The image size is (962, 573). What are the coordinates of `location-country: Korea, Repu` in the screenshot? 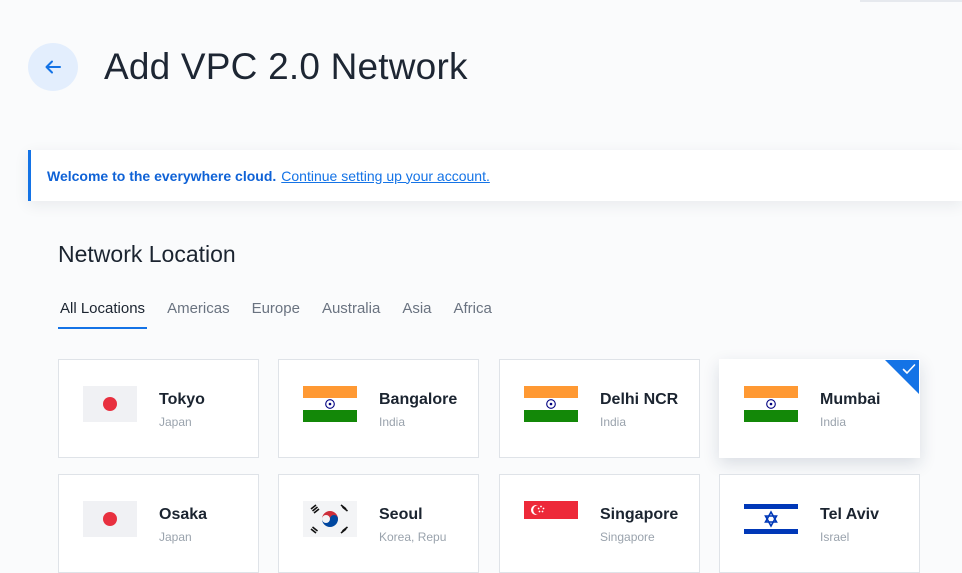 It's located at (413, 537).